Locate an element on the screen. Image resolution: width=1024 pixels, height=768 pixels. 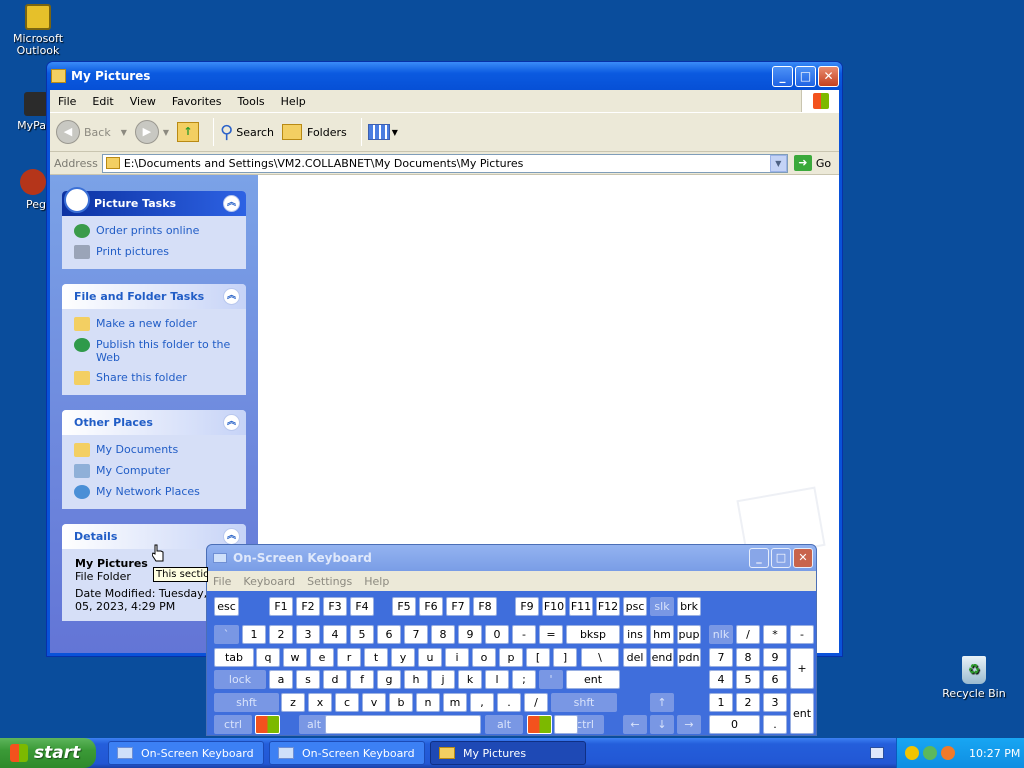
key-*: * is located at coordinates (775, 634).